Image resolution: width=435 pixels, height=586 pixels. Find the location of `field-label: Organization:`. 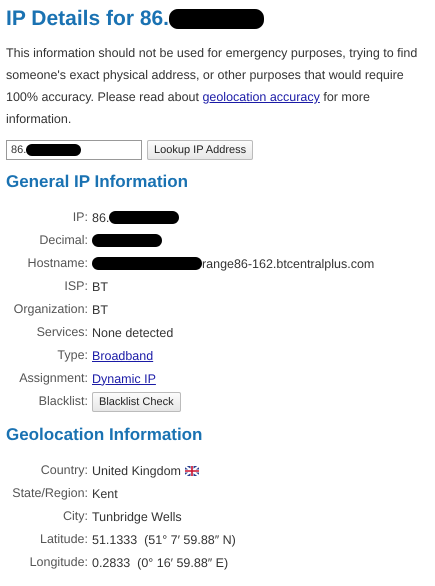

field-label: Organization: is located at coordinates (50, 309).